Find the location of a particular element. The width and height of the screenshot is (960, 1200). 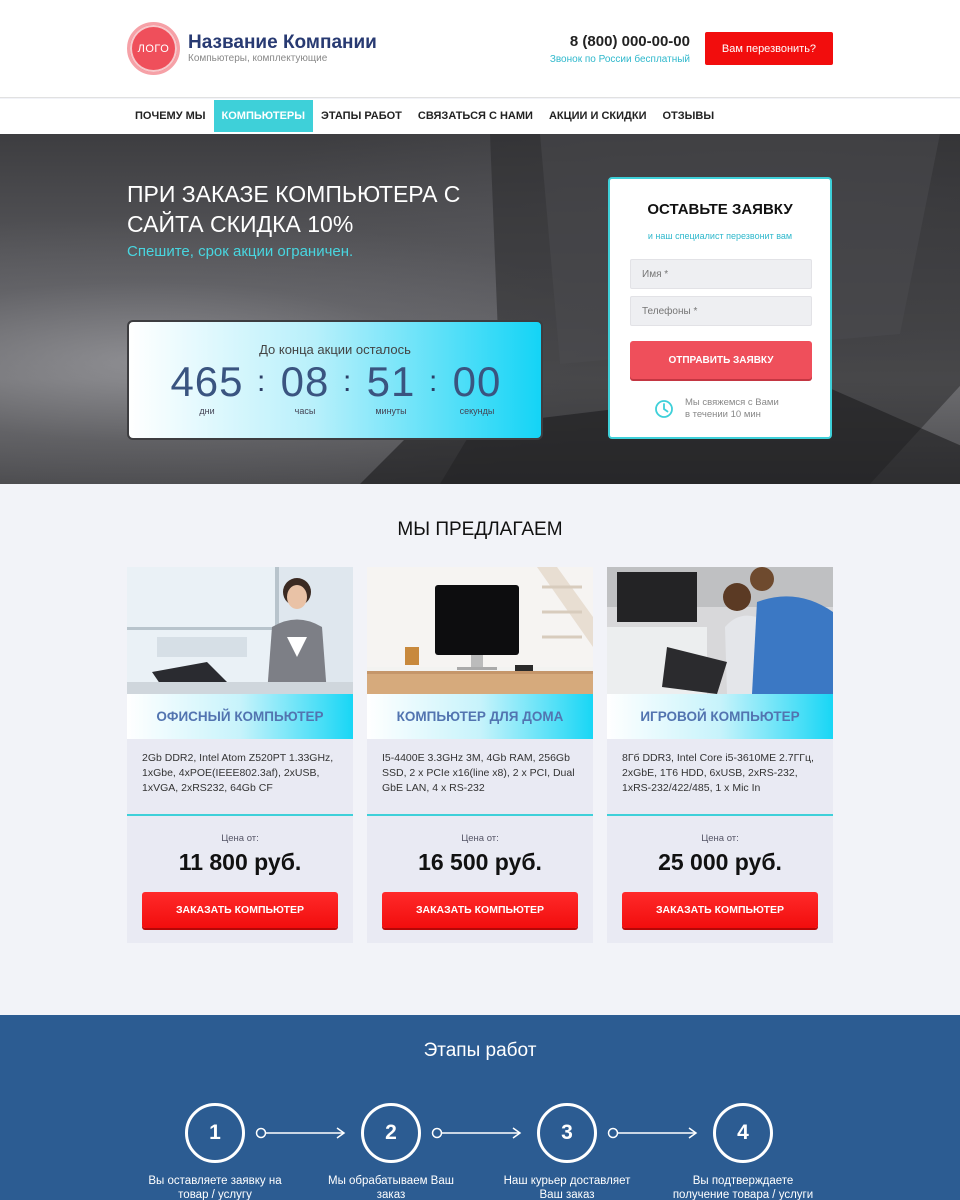

countdown-title: До конца акции осталось is located at coordinates (335, 349).